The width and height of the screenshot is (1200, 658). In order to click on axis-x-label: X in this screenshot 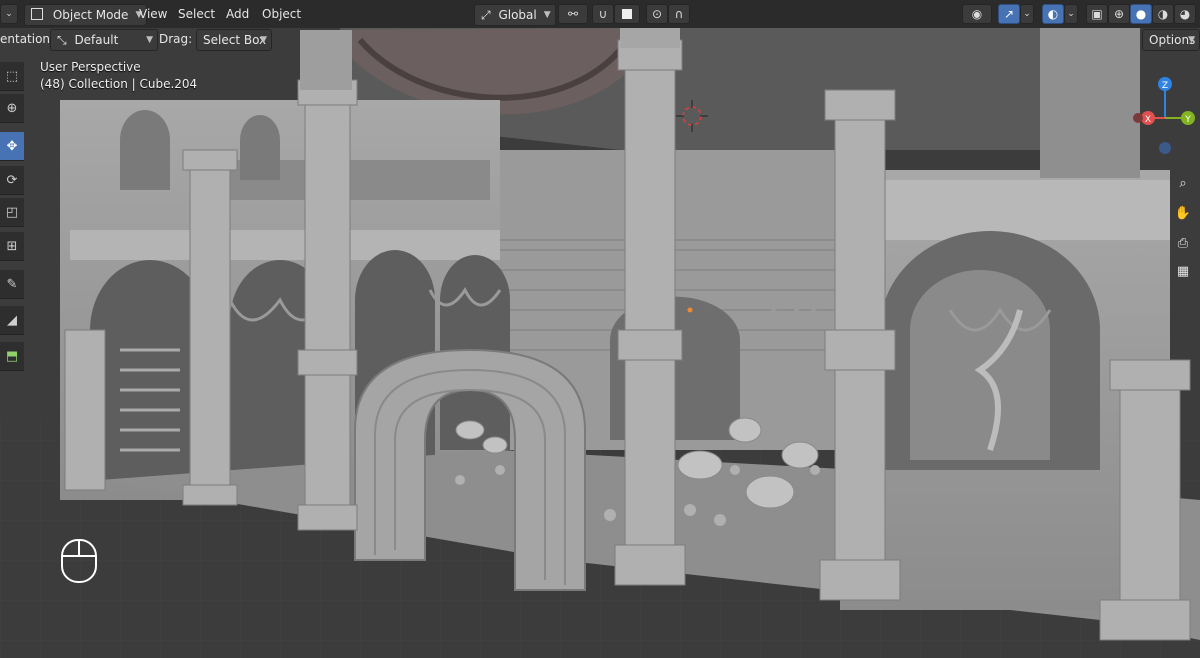, I will do `click(1148, 120)`.